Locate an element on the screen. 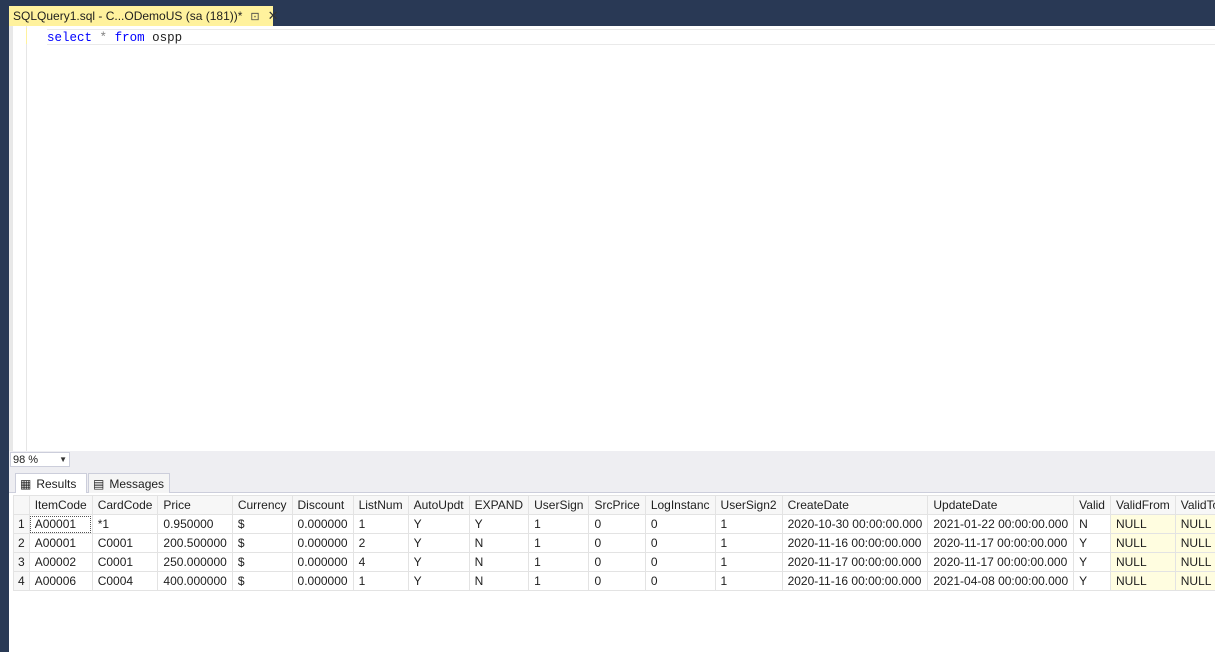  grid-cell: C0001 is located at coordinates (125, 543).